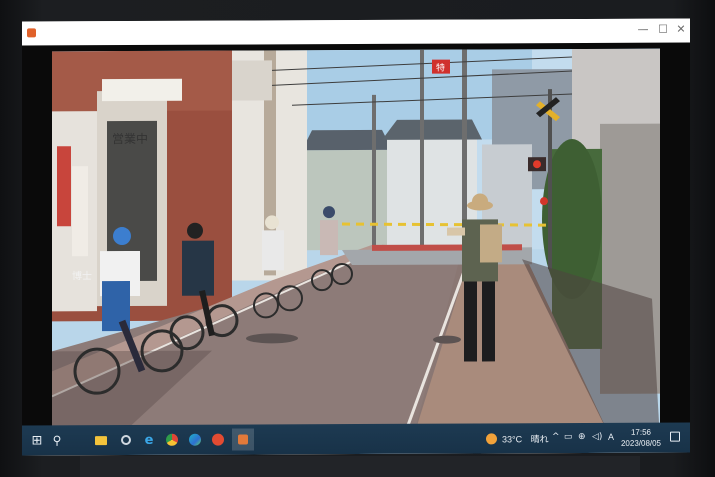 The width and height of the screenshot is (715, 477). I want to click on settings-icon, so click(126, 440).